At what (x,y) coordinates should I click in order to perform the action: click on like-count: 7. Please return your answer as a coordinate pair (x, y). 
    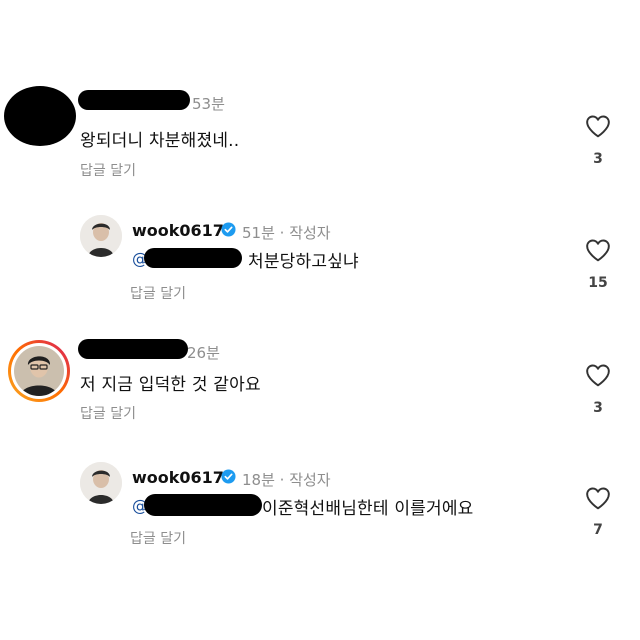
    Looking at the image, I should click on (598, 530).